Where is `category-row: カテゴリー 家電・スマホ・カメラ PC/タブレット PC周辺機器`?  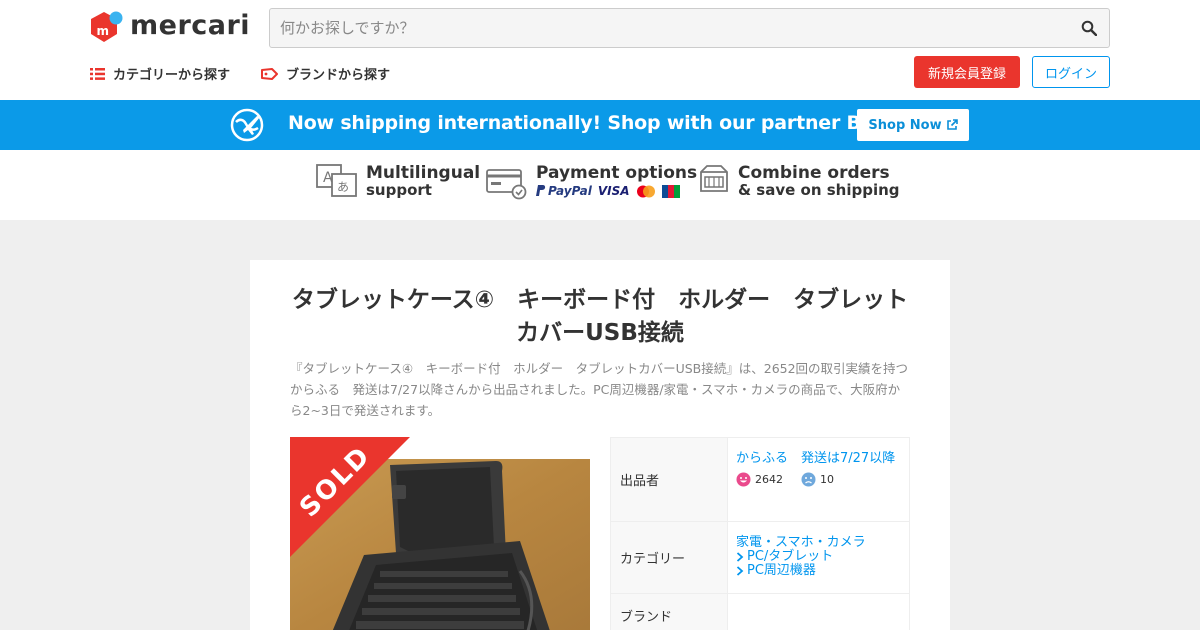 category-row: カテゴリー 家電・スマホ・カメラ PC/タブレット PC周辺機器 is located at coordinates (760, 558).